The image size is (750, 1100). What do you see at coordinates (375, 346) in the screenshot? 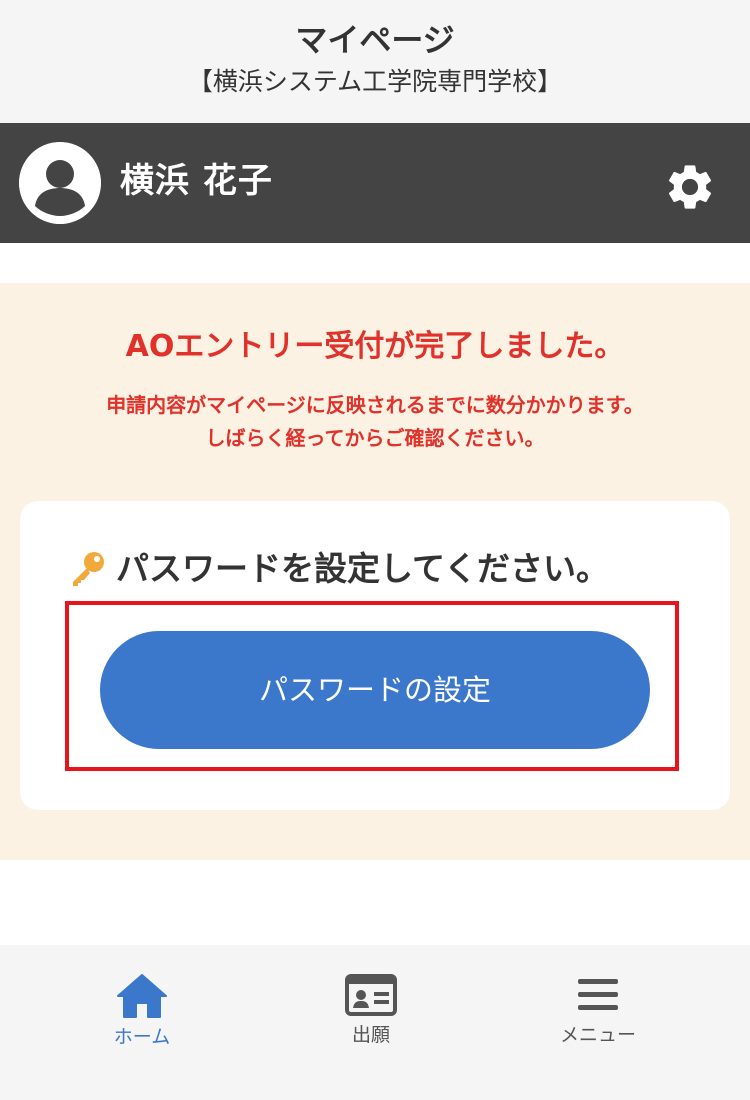
I see `notice-title: AOエントリー受付が完了しました。` at bounding box center [375, 346].